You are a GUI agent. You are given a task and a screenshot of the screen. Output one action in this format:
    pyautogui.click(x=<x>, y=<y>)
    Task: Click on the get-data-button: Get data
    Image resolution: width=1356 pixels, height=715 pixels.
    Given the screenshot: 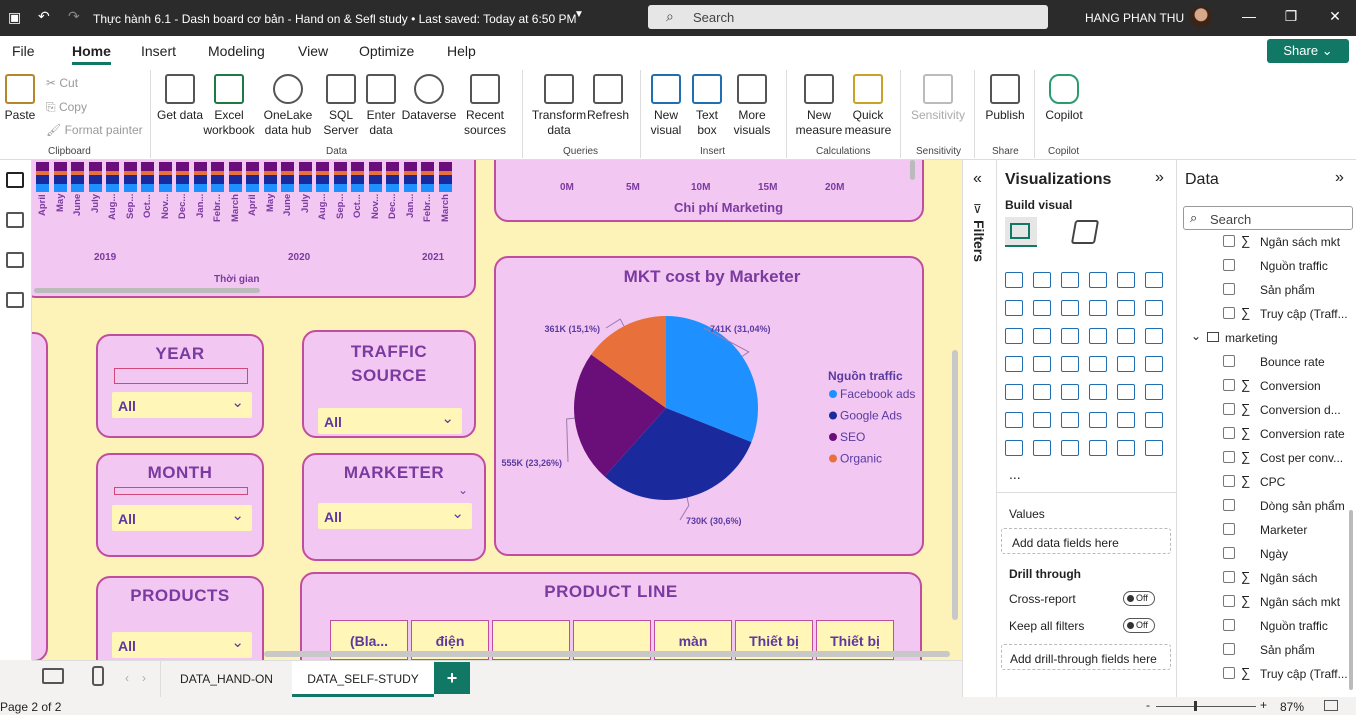 What is the action you would take?
    pyautogui.click(x=180, y=94)
    